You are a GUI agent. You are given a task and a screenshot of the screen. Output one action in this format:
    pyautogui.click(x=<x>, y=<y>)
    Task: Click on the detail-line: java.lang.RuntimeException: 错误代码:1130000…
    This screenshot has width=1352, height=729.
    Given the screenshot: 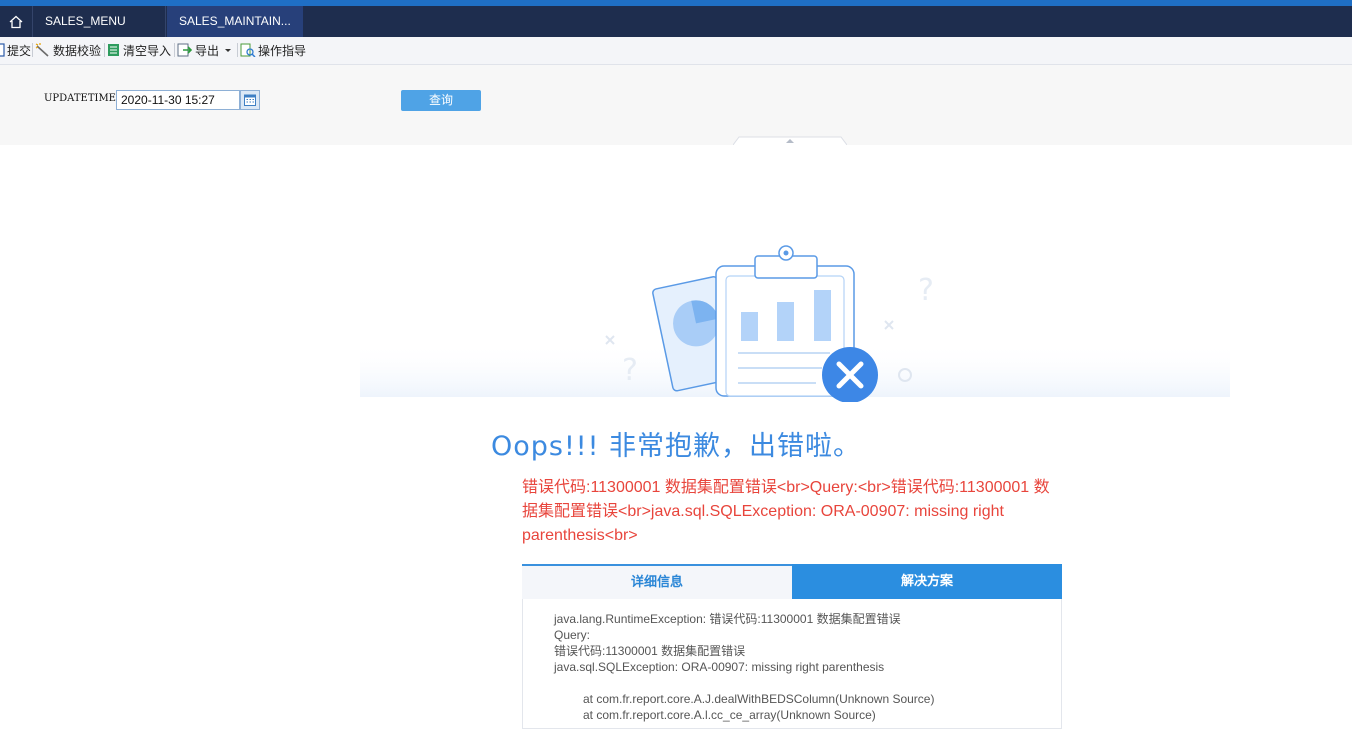 What is the action you would take?
    pyautogui.click(x=727, y=619)
    